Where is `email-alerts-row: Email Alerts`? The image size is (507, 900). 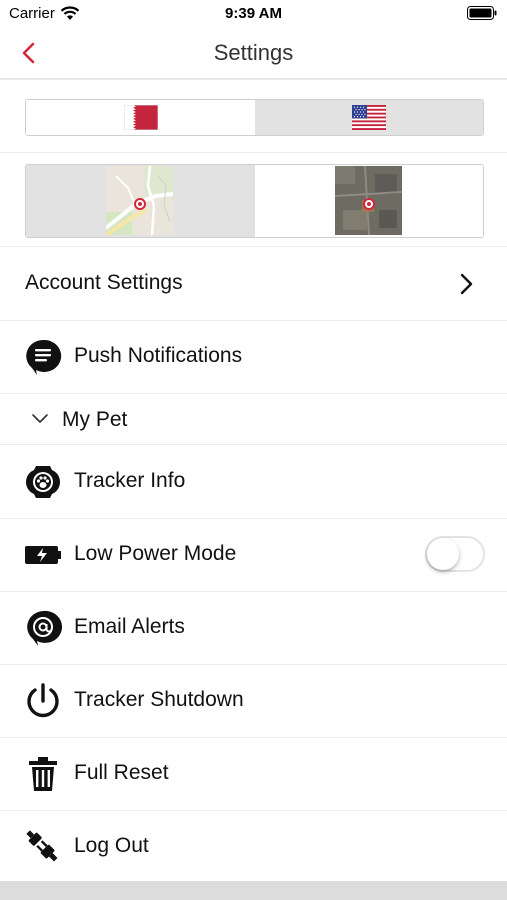
email-alerts-row: Email Alerts is located at coordinates (253, 628).